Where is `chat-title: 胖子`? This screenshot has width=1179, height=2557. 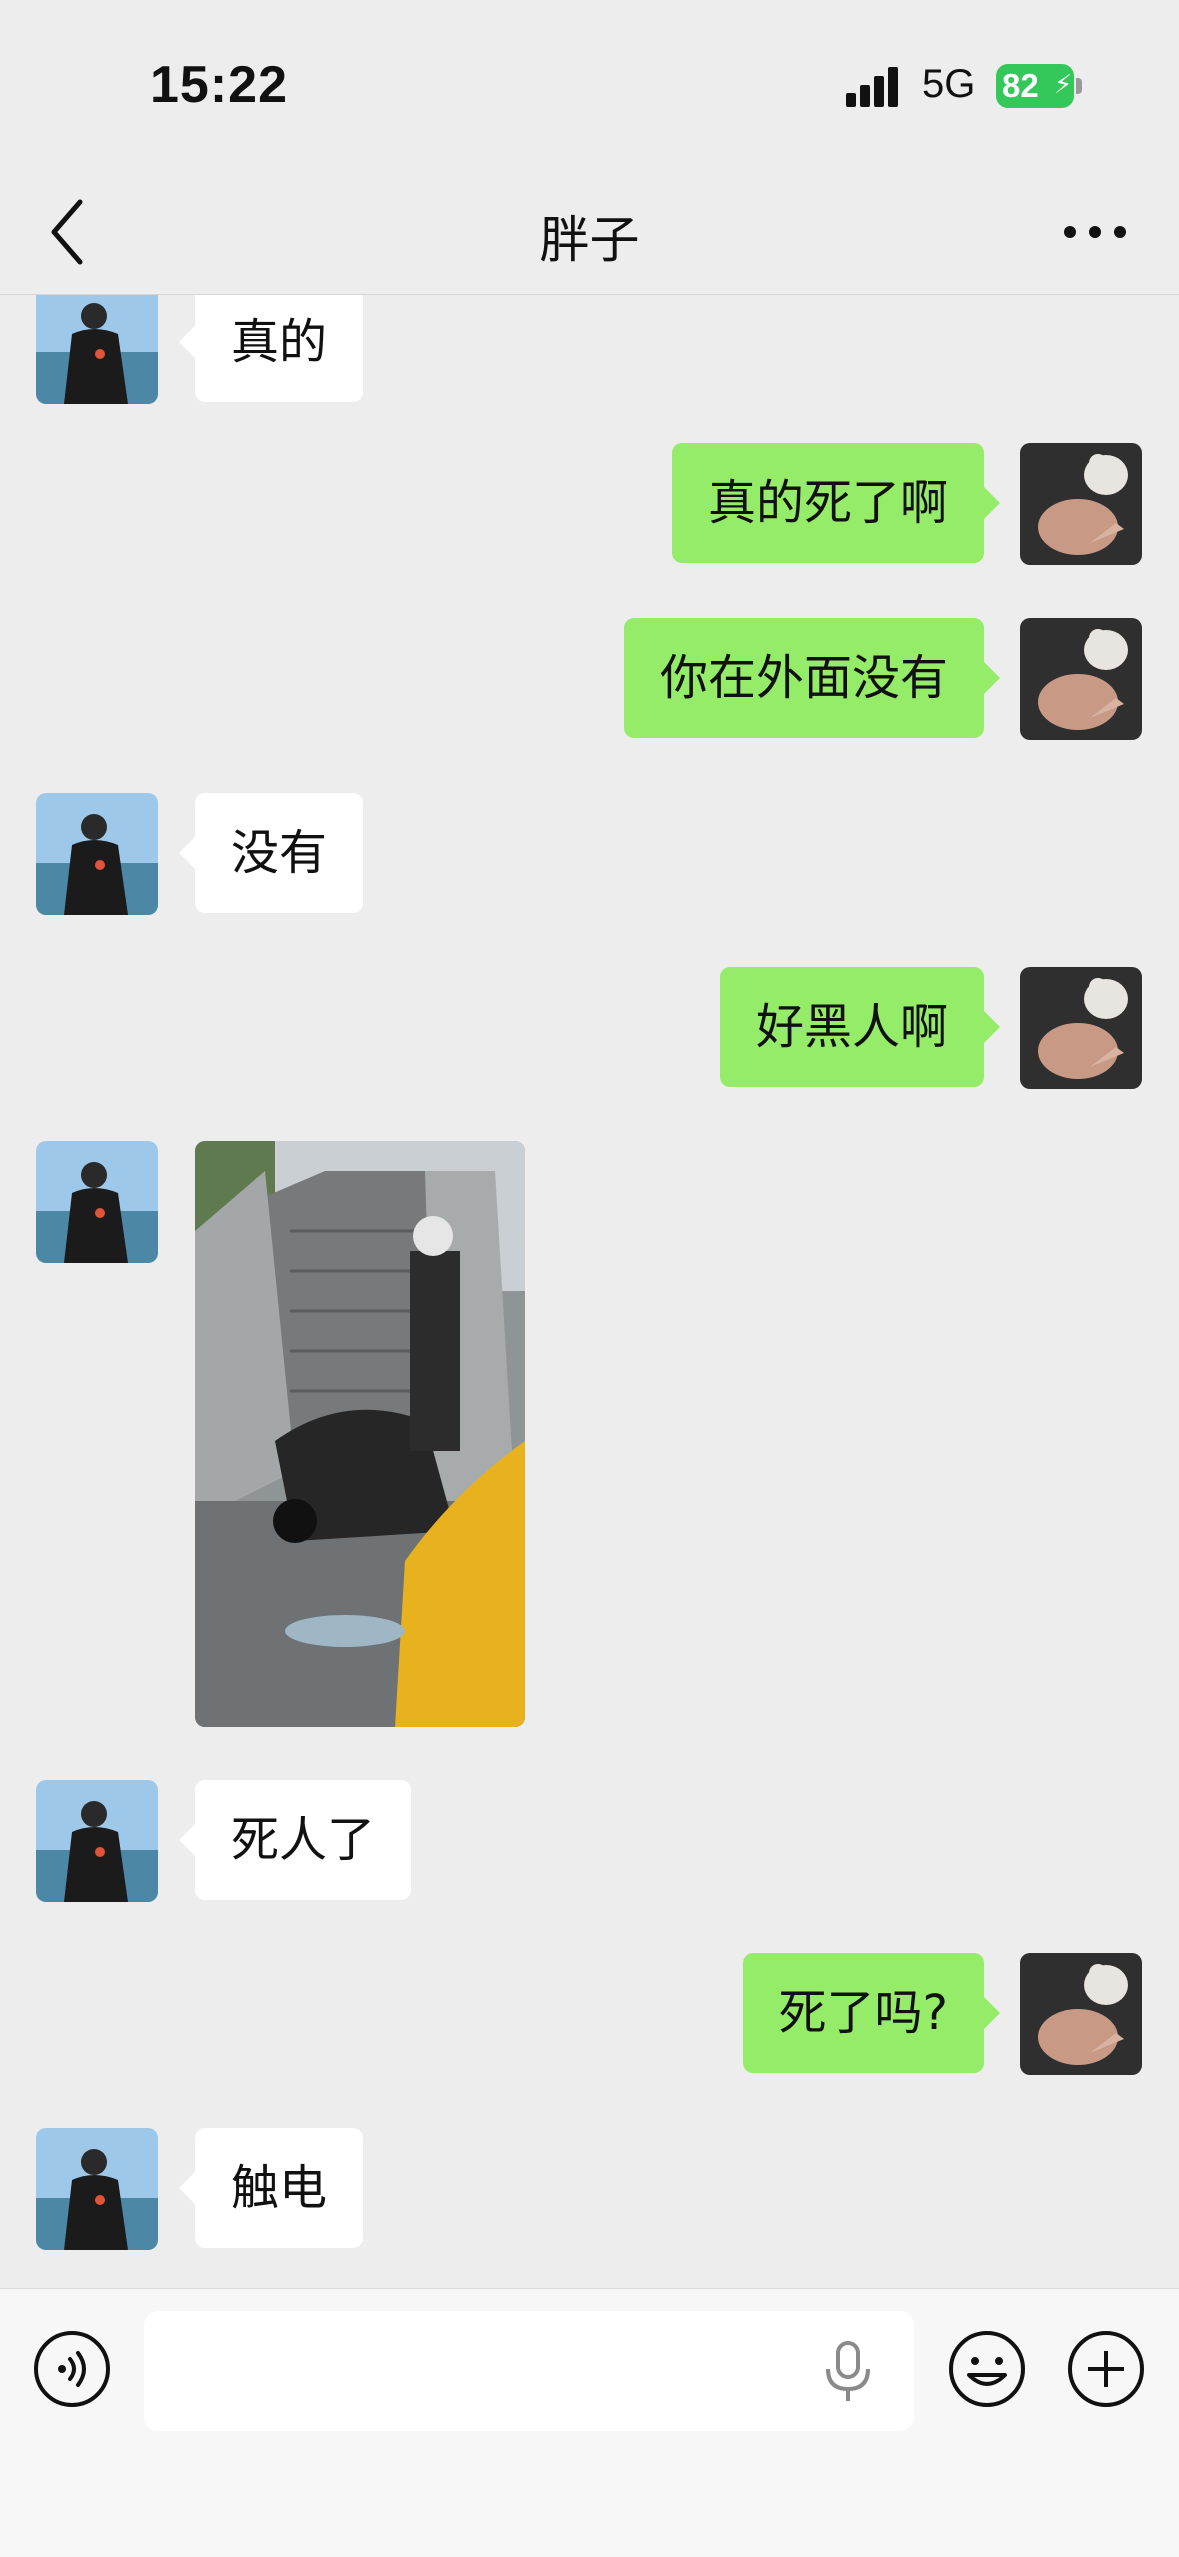
chat-title: 胖子 is located at coordinates (589, 240).